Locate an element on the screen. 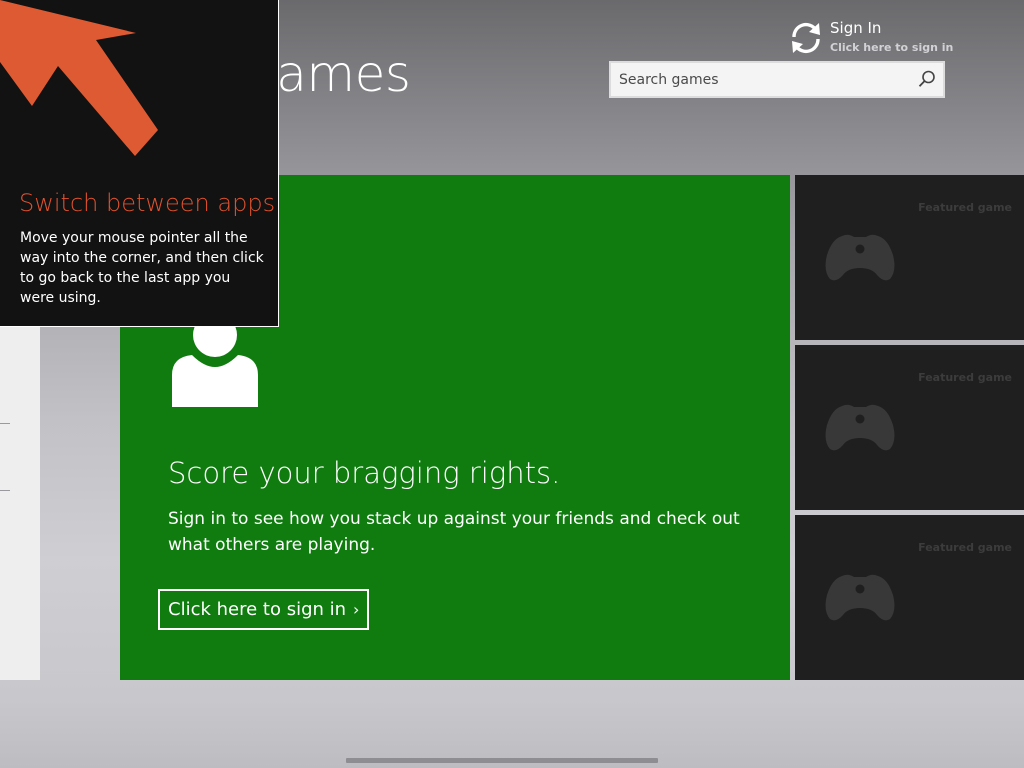  person-icon is located at coordinates (215, 361).